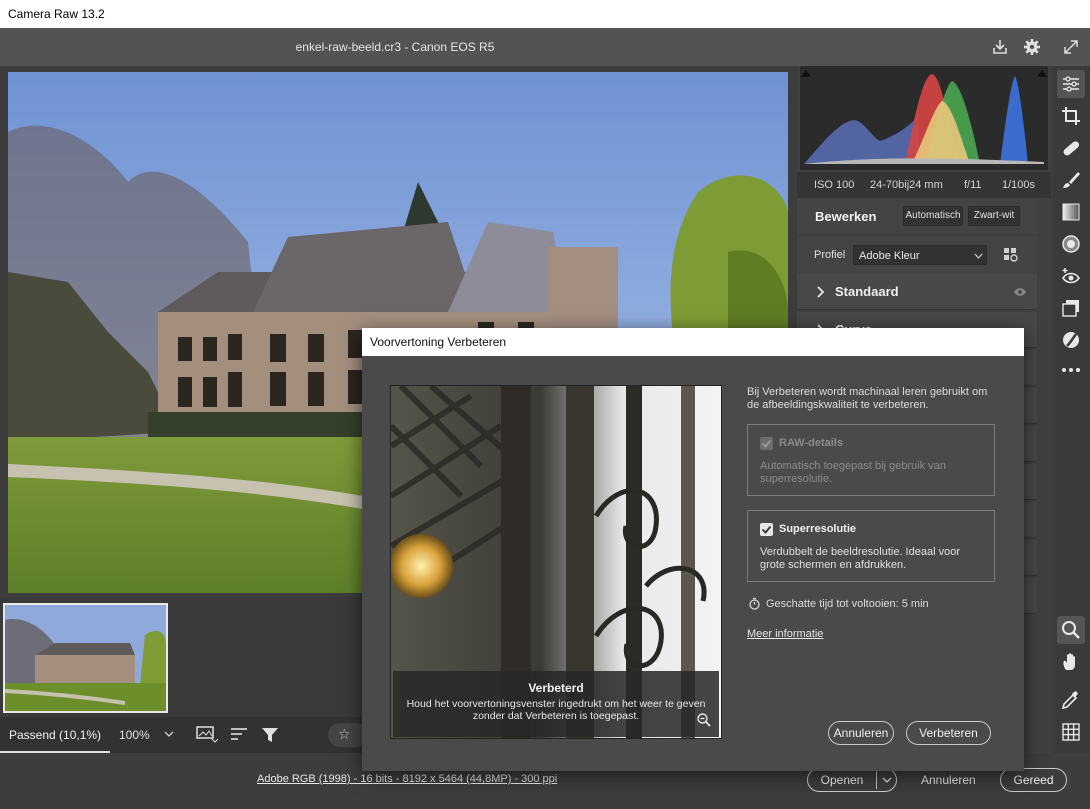  Describe the element at coordinates (846, 216) in the screenshot. I see `edit-title: Bewerken` at that location.